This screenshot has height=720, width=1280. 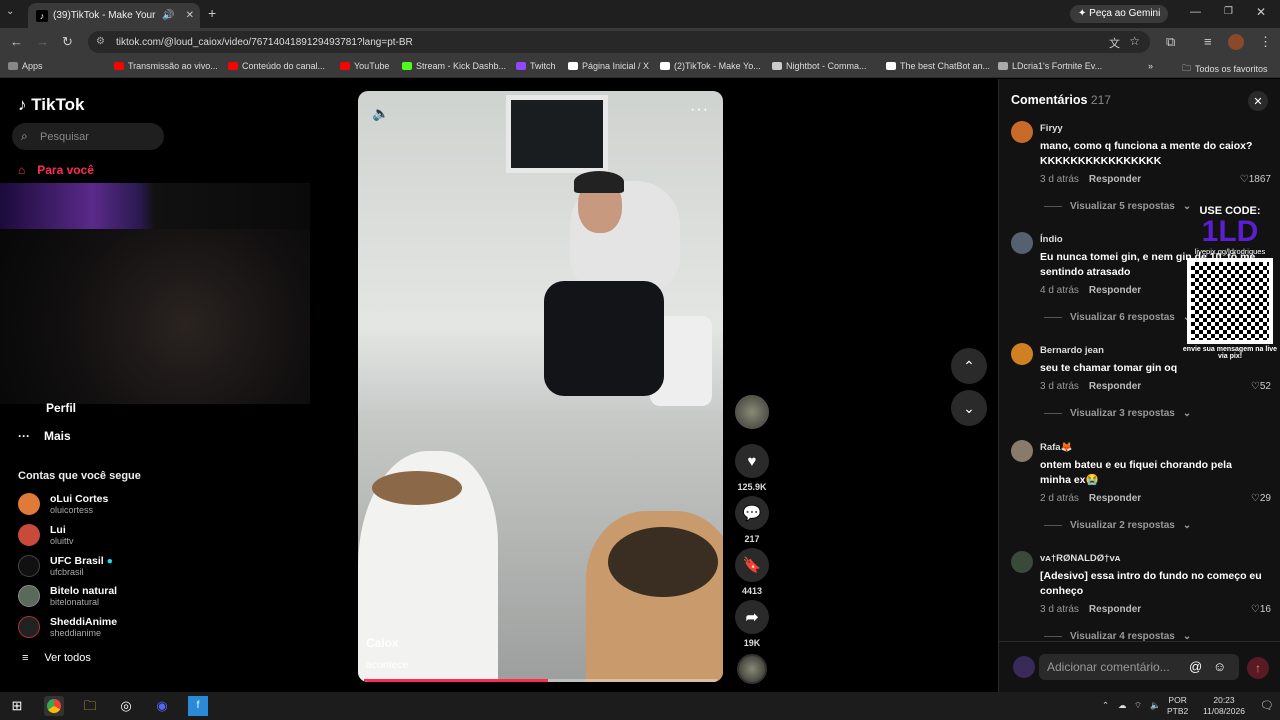 I want to click on forward-button: →, so click(x=42, y=41).